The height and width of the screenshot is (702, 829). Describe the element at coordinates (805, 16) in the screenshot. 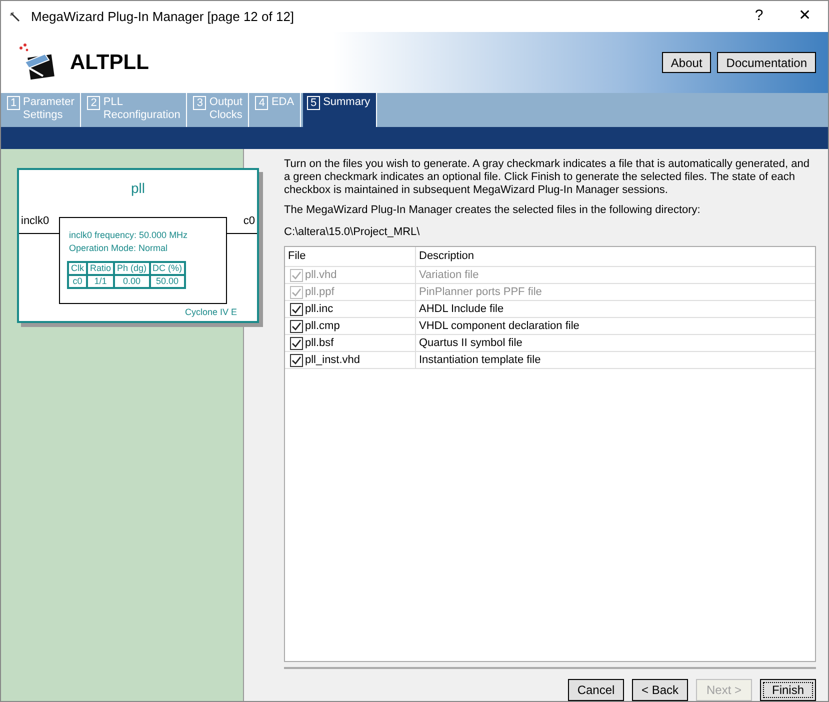

I see `close-button: ✕` at that location.